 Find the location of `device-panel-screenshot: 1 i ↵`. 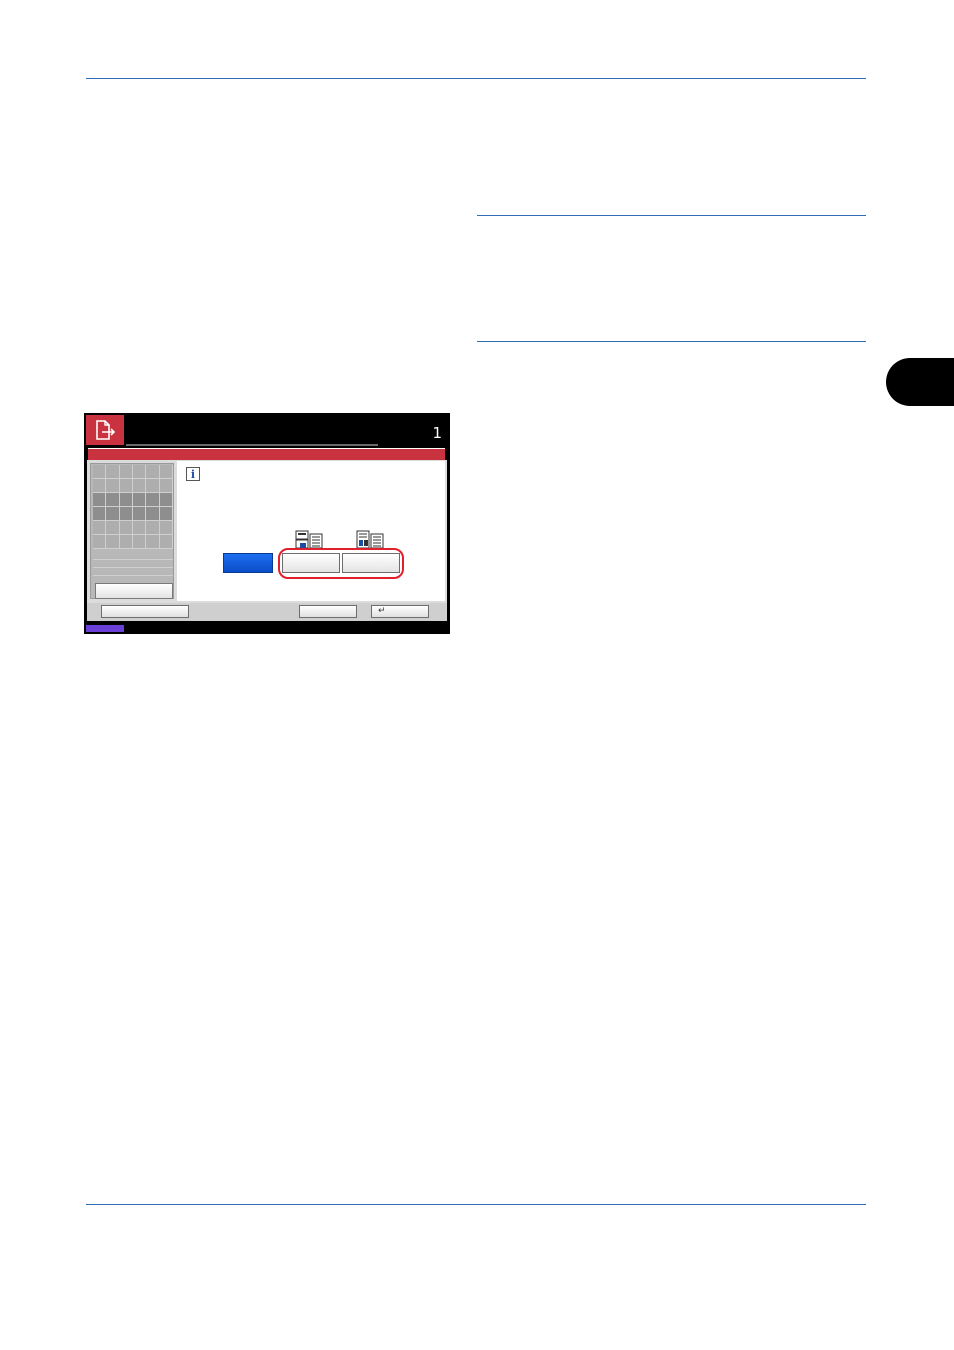

device-panel-screenshot: 1 i ↵ is located at coordinates (267, 523).